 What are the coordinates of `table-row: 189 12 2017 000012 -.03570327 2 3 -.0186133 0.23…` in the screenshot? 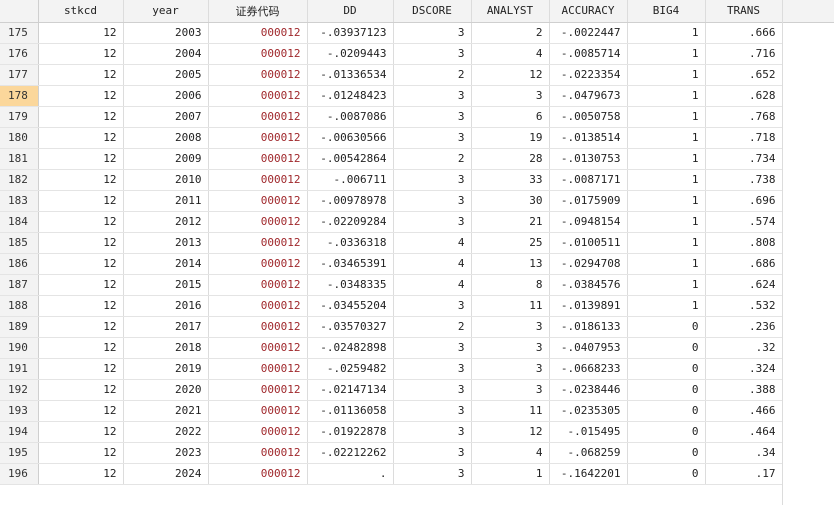 It's located at (391, 327).